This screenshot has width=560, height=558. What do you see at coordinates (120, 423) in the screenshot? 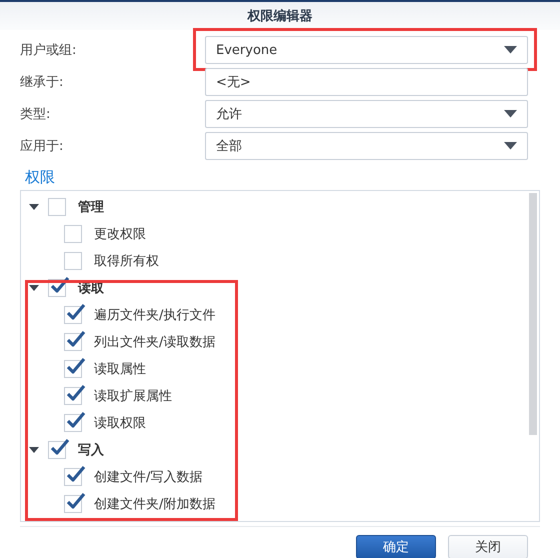
I see `permission-label: 读取权限` at bounding box center [120, 423].